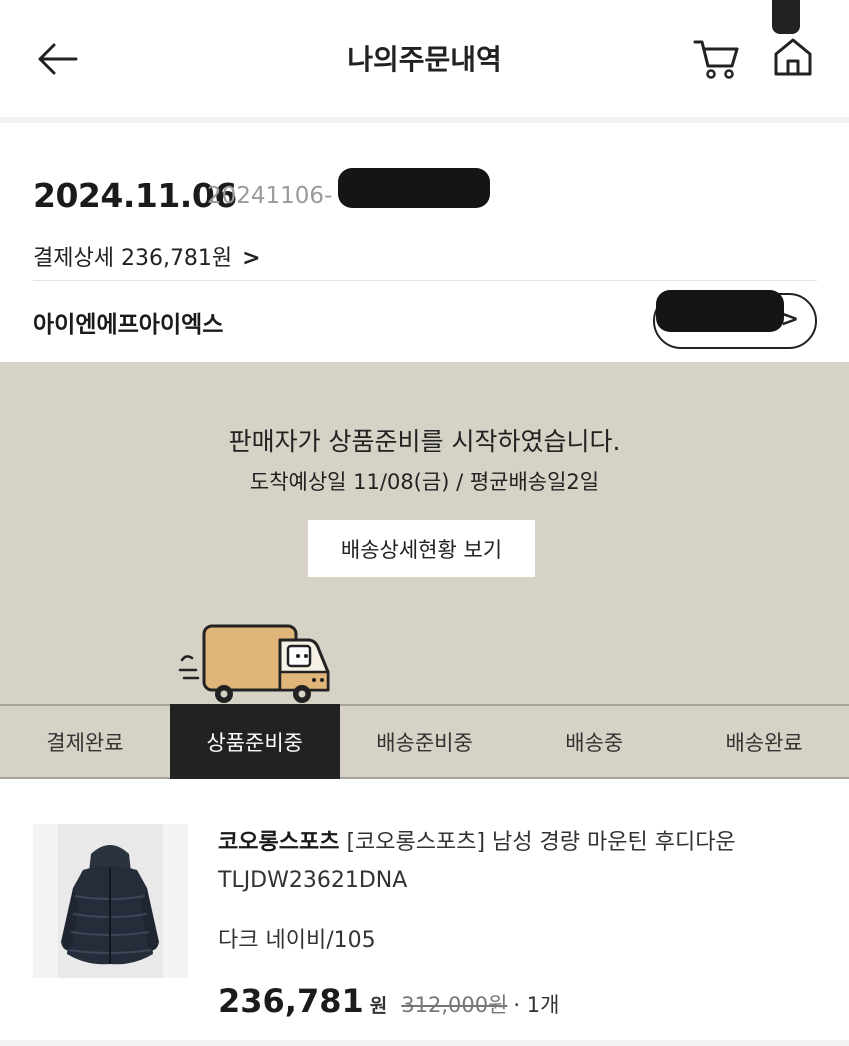  Describe the element at coordinates (297, 940) in the screenshot. I see `product-option: 다크 네이비/105` at that location.